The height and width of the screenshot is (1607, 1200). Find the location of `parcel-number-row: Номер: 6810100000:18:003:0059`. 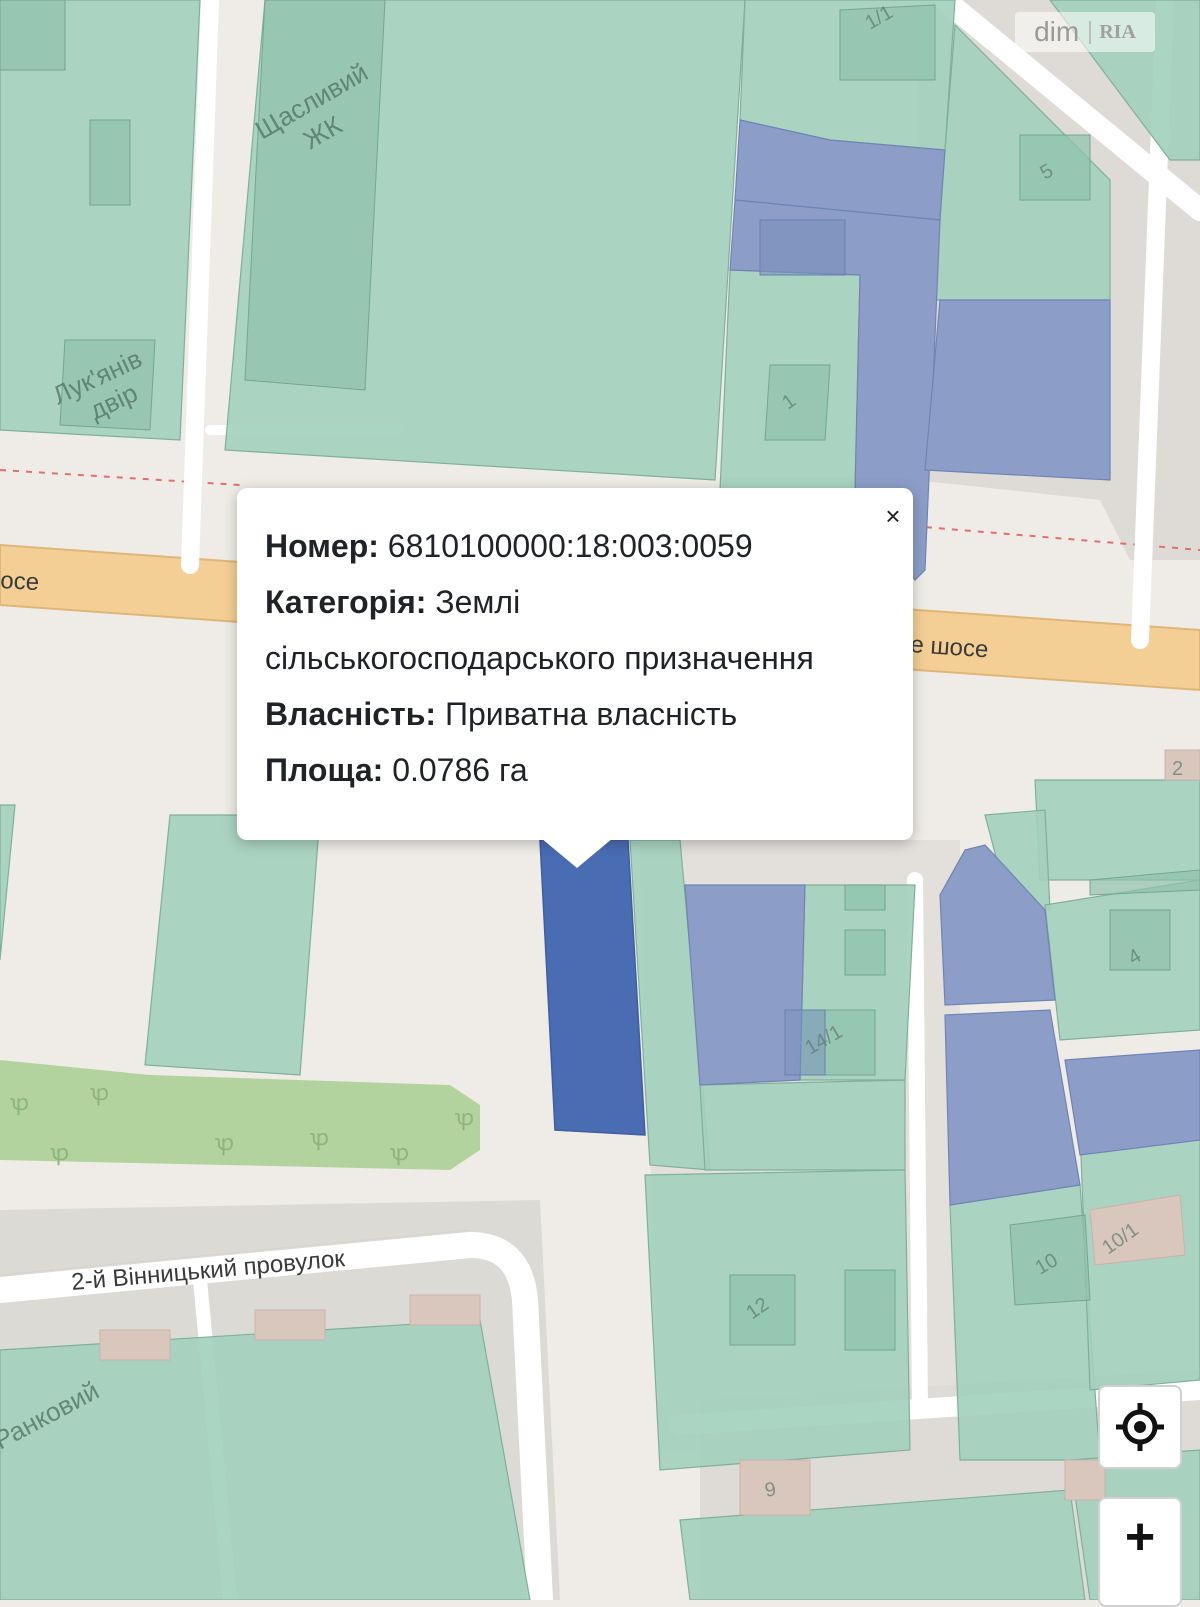

parcel-number-row: Номер: 6810100000:18:003:0059 is located at coordinates (575, 546).